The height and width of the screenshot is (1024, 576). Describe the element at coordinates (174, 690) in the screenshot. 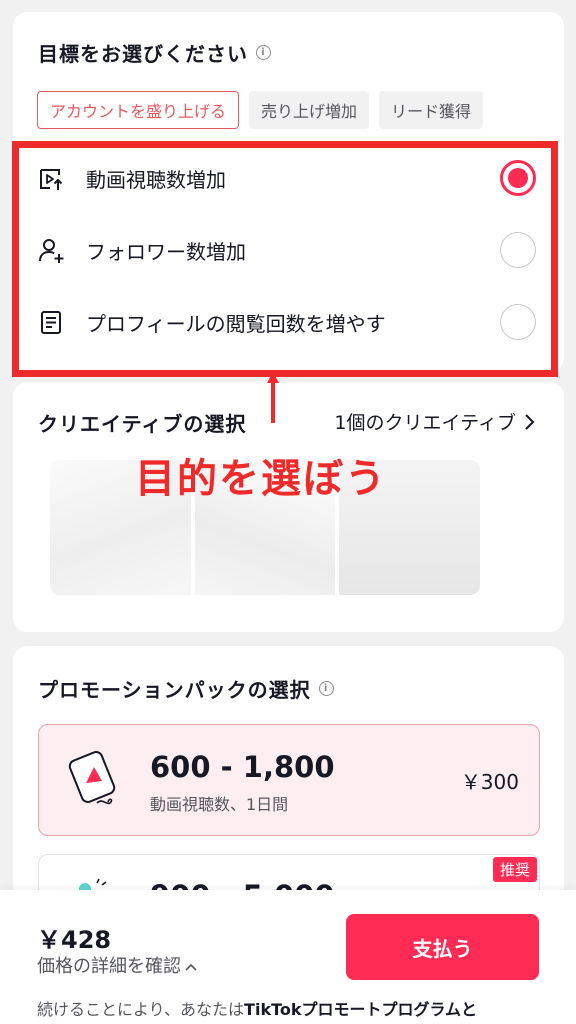

I see `promotion-title: プロモーションパックの選択` at that location.